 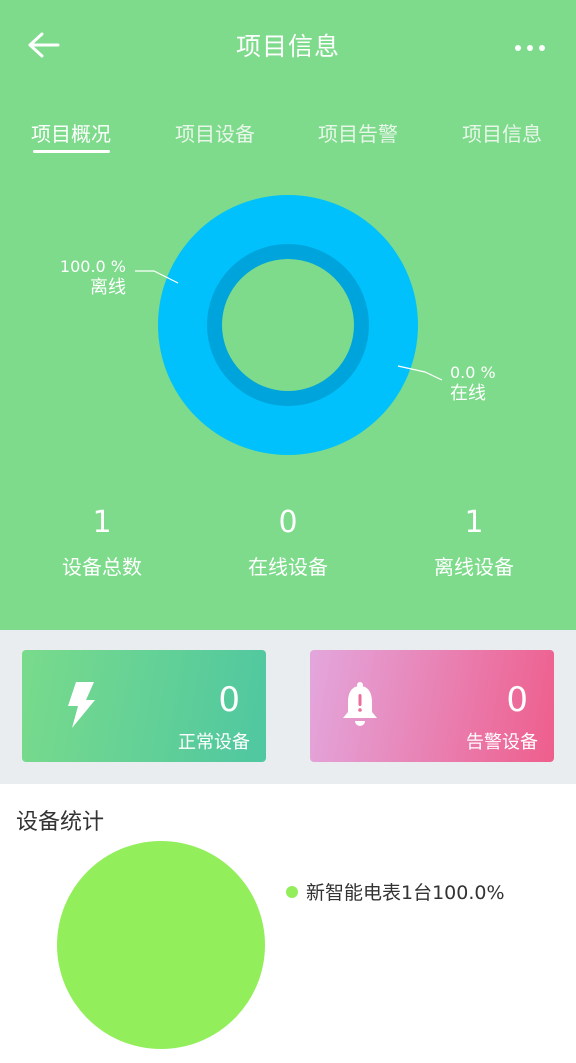 What do you see at coordinates (468, 393) in the screenshot?
I see `online-label: 在线` at bounding box center [468, 393].